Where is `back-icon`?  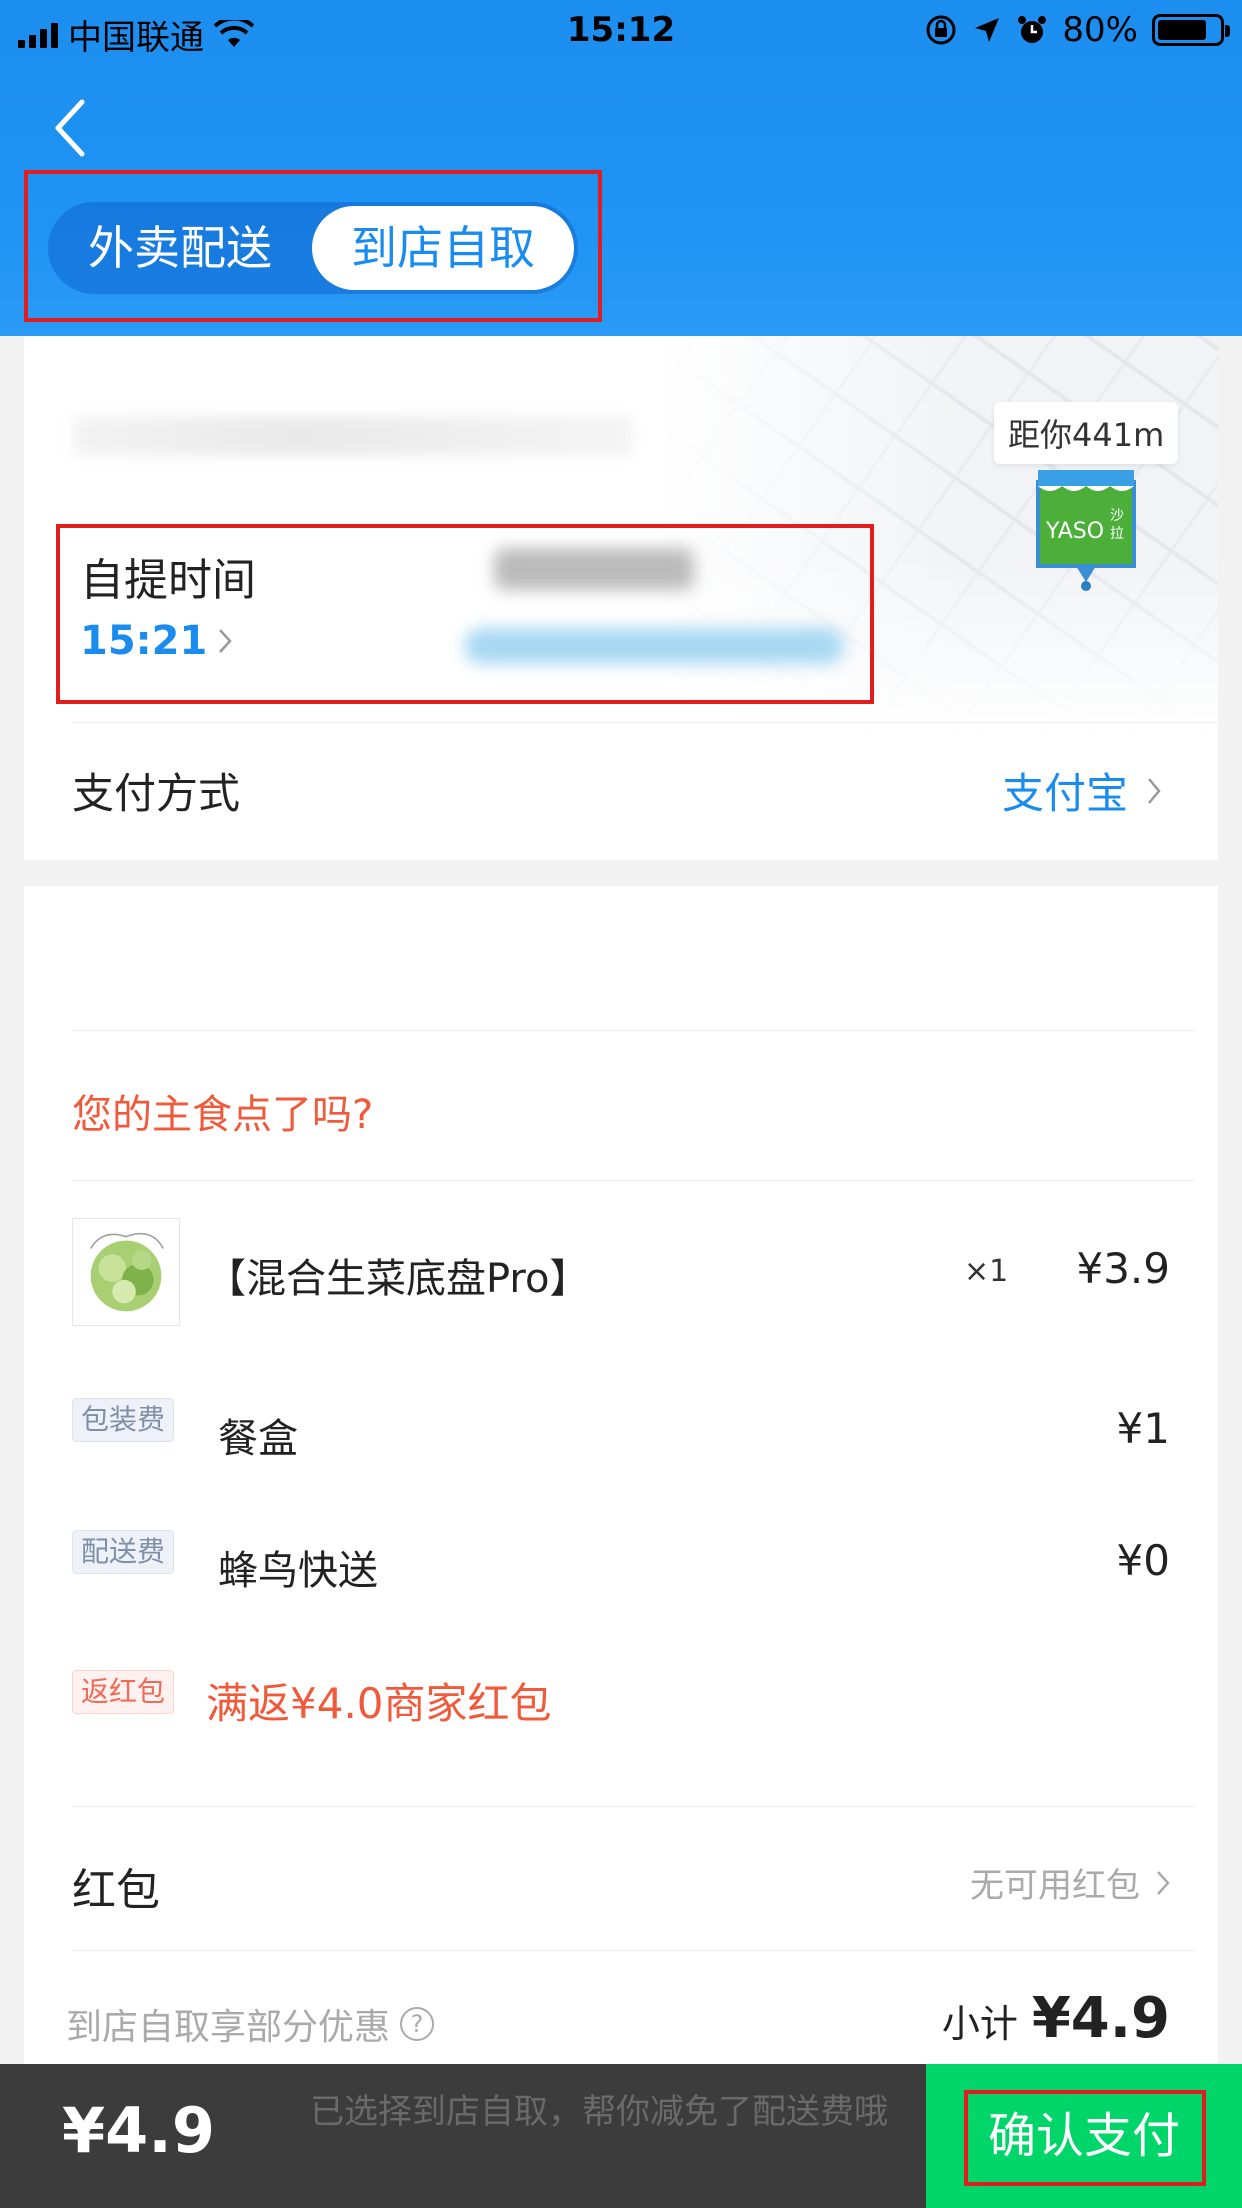 back-icon is located at coordinates (72, 128).